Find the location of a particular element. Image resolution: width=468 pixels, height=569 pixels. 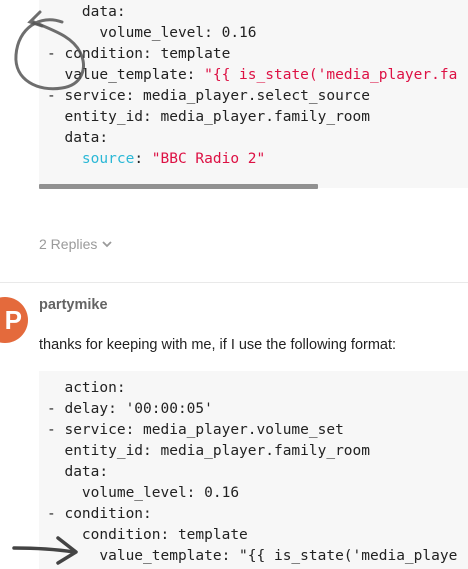

code-token: "{{ is_state('media_player.fa is located at coordinates (331, 75).